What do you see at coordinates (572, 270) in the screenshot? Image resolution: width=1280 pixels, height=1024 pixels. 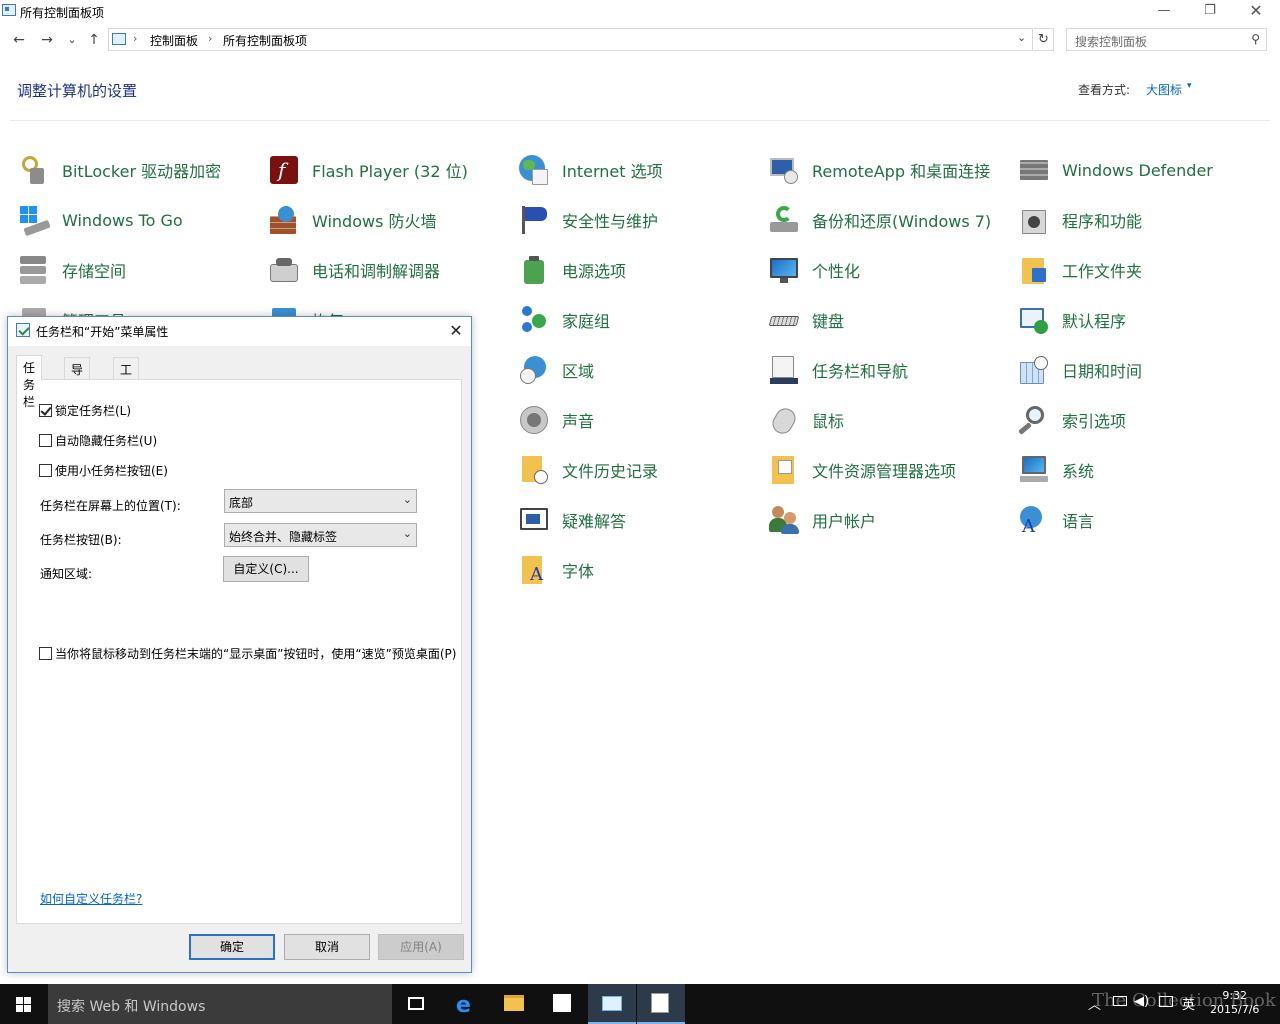 I see `item-power-options: 电源选项` at bounding box center [572, 270].